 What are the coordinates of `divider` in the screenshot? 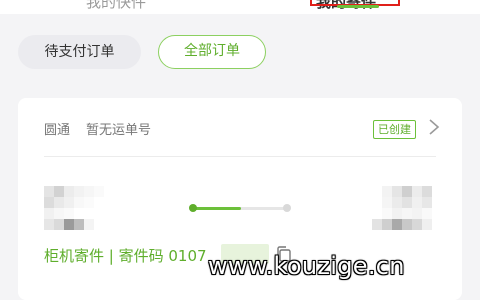 It's located at (240, 156).